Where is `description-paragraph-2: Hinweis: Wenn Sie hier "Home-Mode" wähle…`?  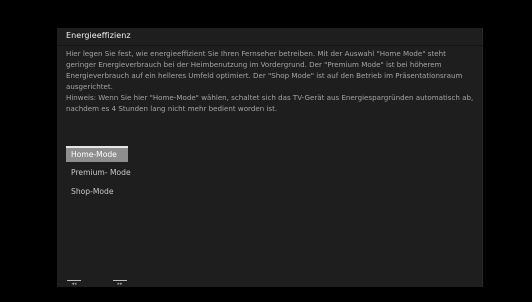
description-paragraph-2: Hinweis: Wenn Sie hier "Home-Mode" wähle… is located at coordinates (270, 103).